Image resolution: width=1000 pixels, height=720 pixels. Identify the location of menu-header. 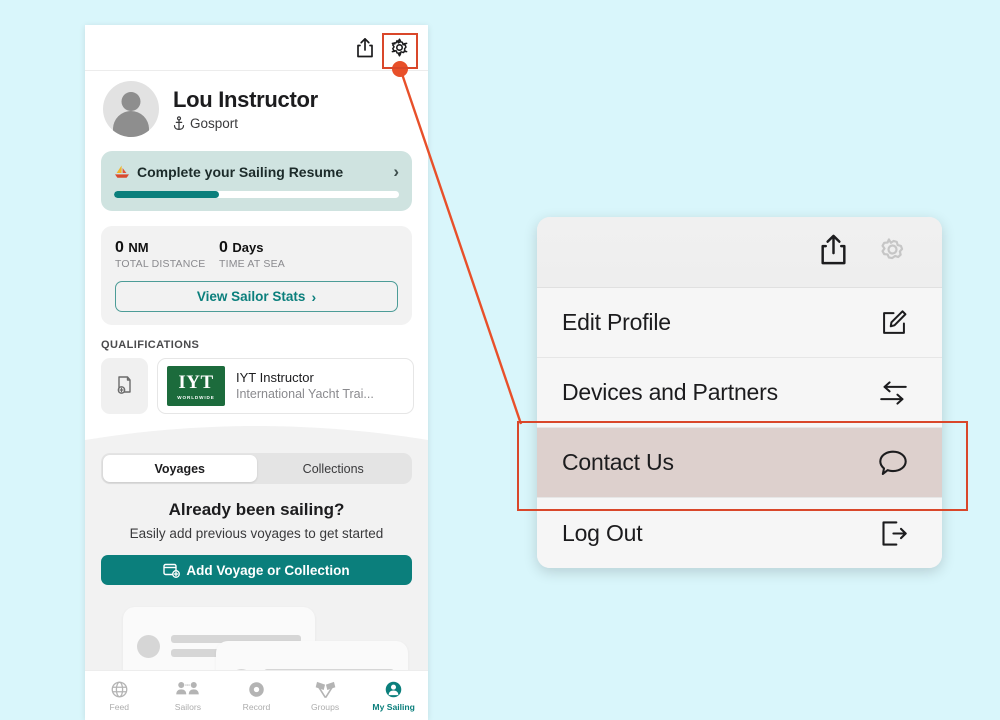
(739, 252).